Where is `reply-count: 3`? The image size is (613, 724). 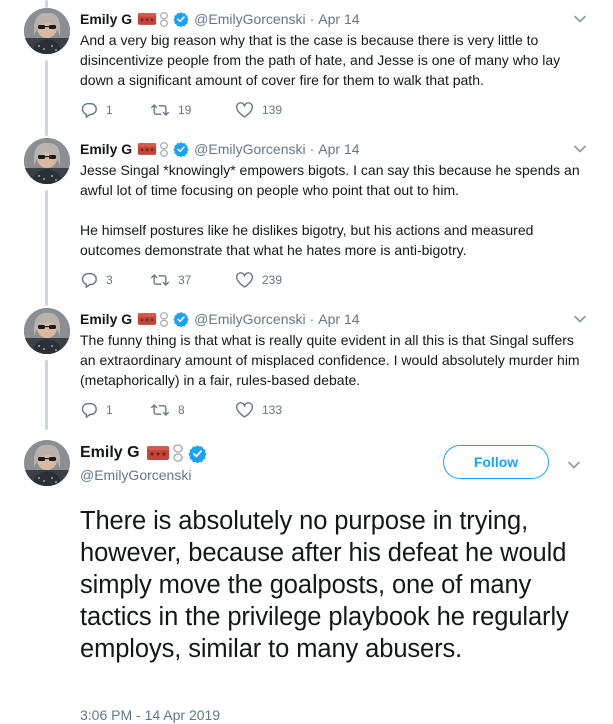 reply-count: 3 is located at coordinates (109, 280).